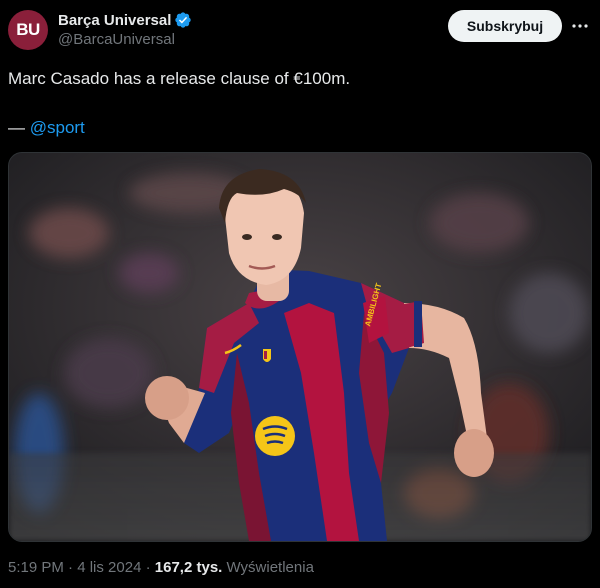 The image size is (600, 588). I want to click on subscribe-button: Subskrybuj, so click(505, 26).